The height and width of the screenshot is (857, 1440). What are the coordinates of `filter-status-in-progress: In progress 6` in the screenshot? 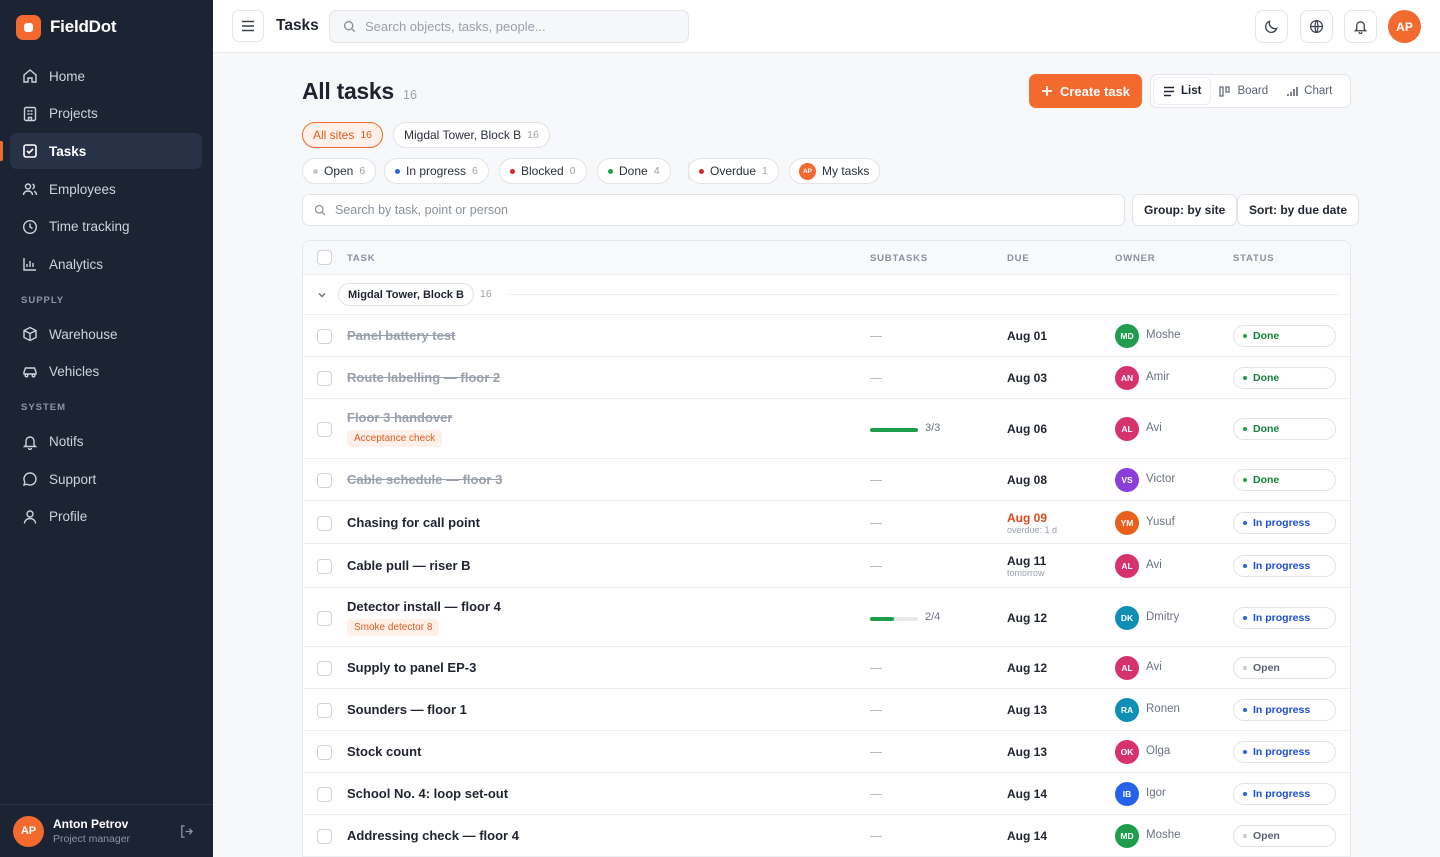 It's located at (436, 171).